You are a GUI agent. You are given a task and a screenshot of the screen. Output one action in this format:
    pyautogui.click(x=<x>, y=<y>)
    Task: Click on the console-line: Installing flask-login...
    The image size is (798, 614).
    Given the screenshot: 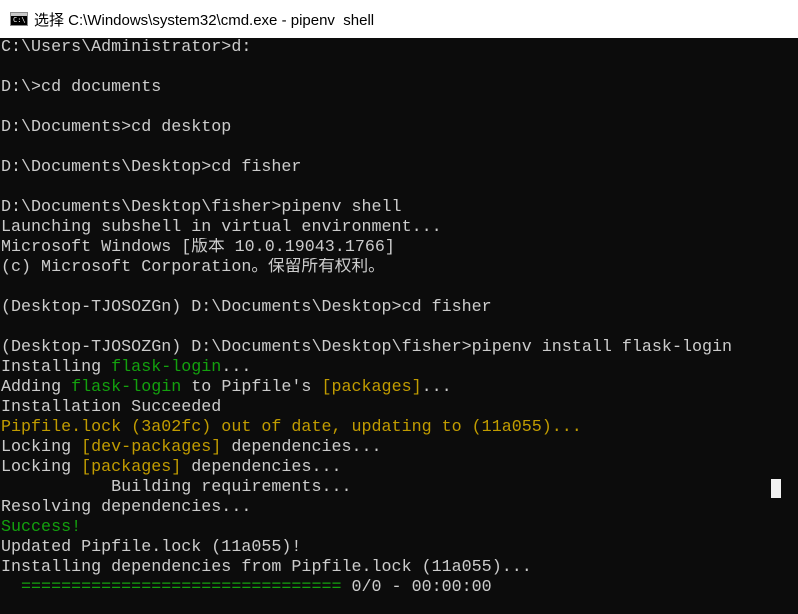 What is the action you would take?
    pyautogui.click(x=385, y=368)
    